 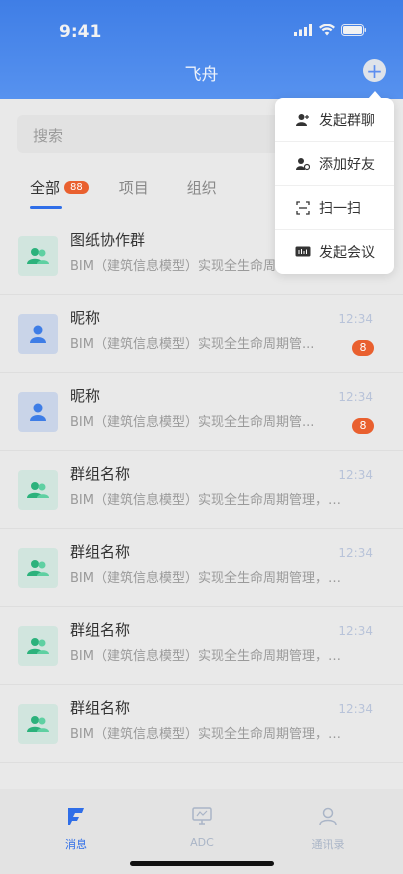 I want to click on tabbar-label-adc: ADC, so click(x=202, y=842).